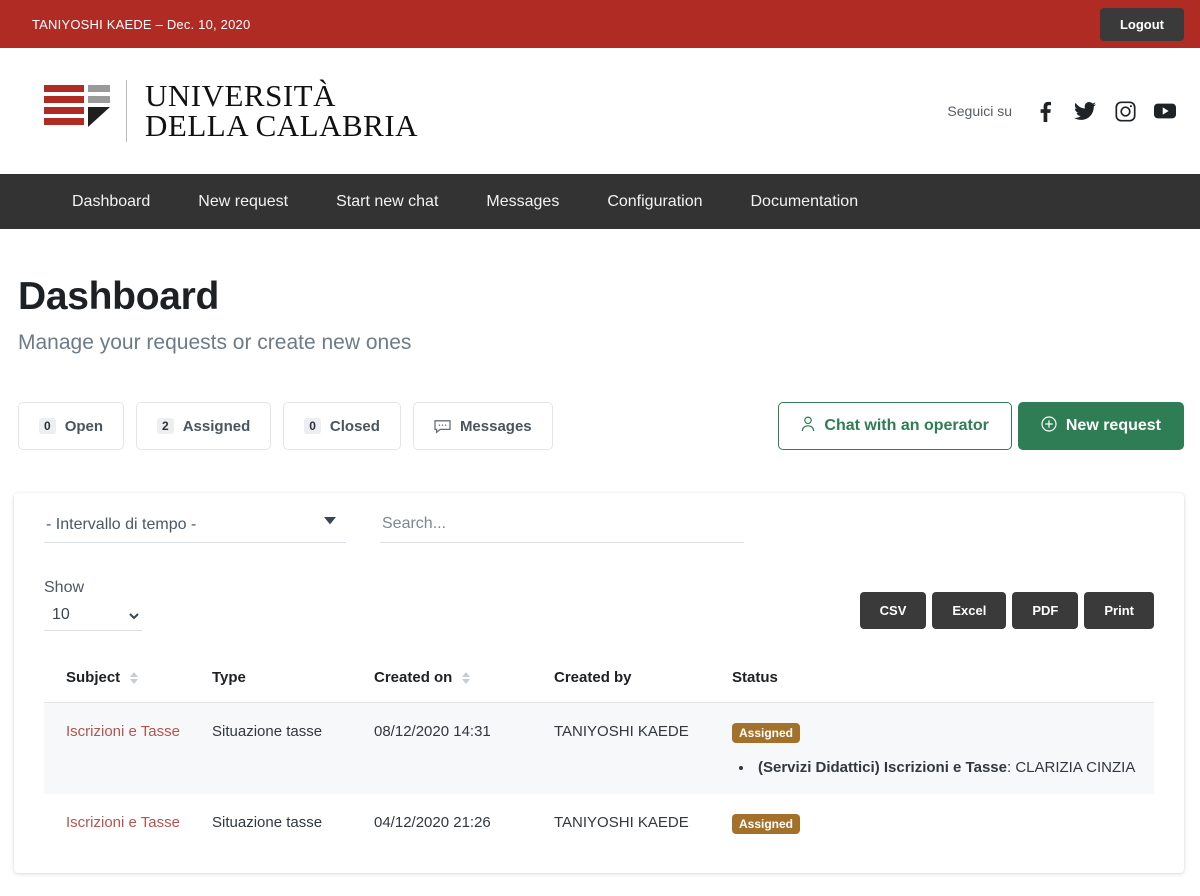 The height and width of the screenshot is (896, 1200). I want to click on youtube-icon, so click(1165, 111).